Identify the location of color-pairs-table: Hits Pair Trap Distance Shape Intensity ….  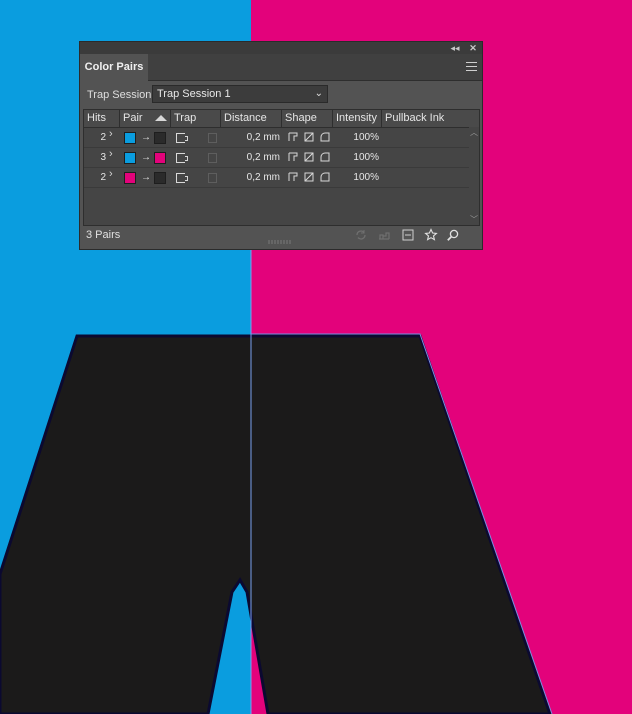
(281, 167).